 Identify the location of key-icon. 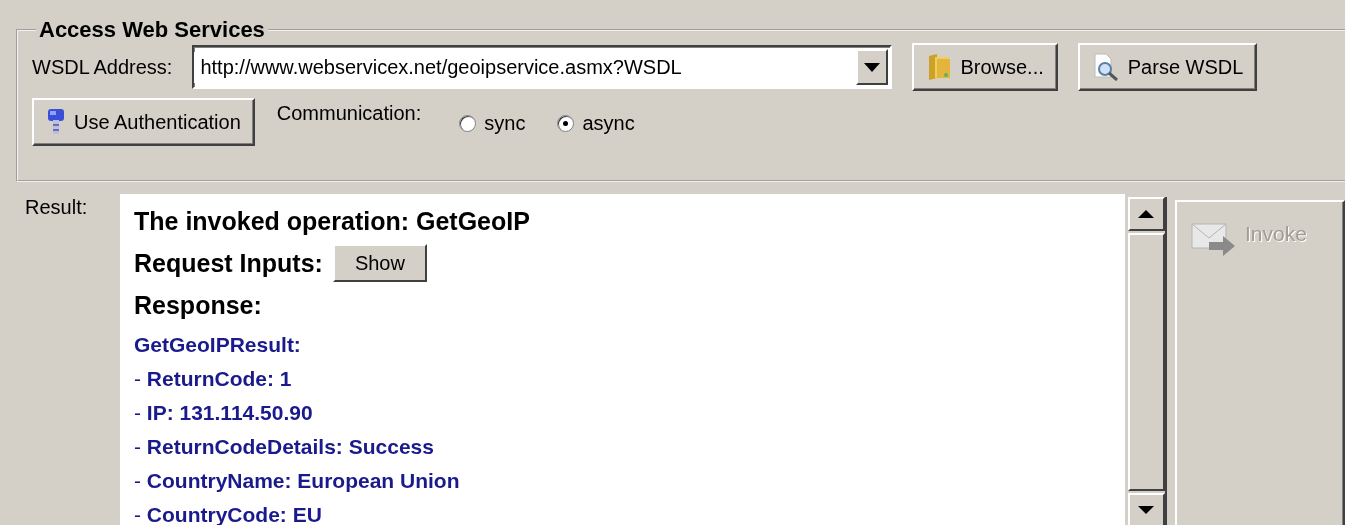
(56, 122).